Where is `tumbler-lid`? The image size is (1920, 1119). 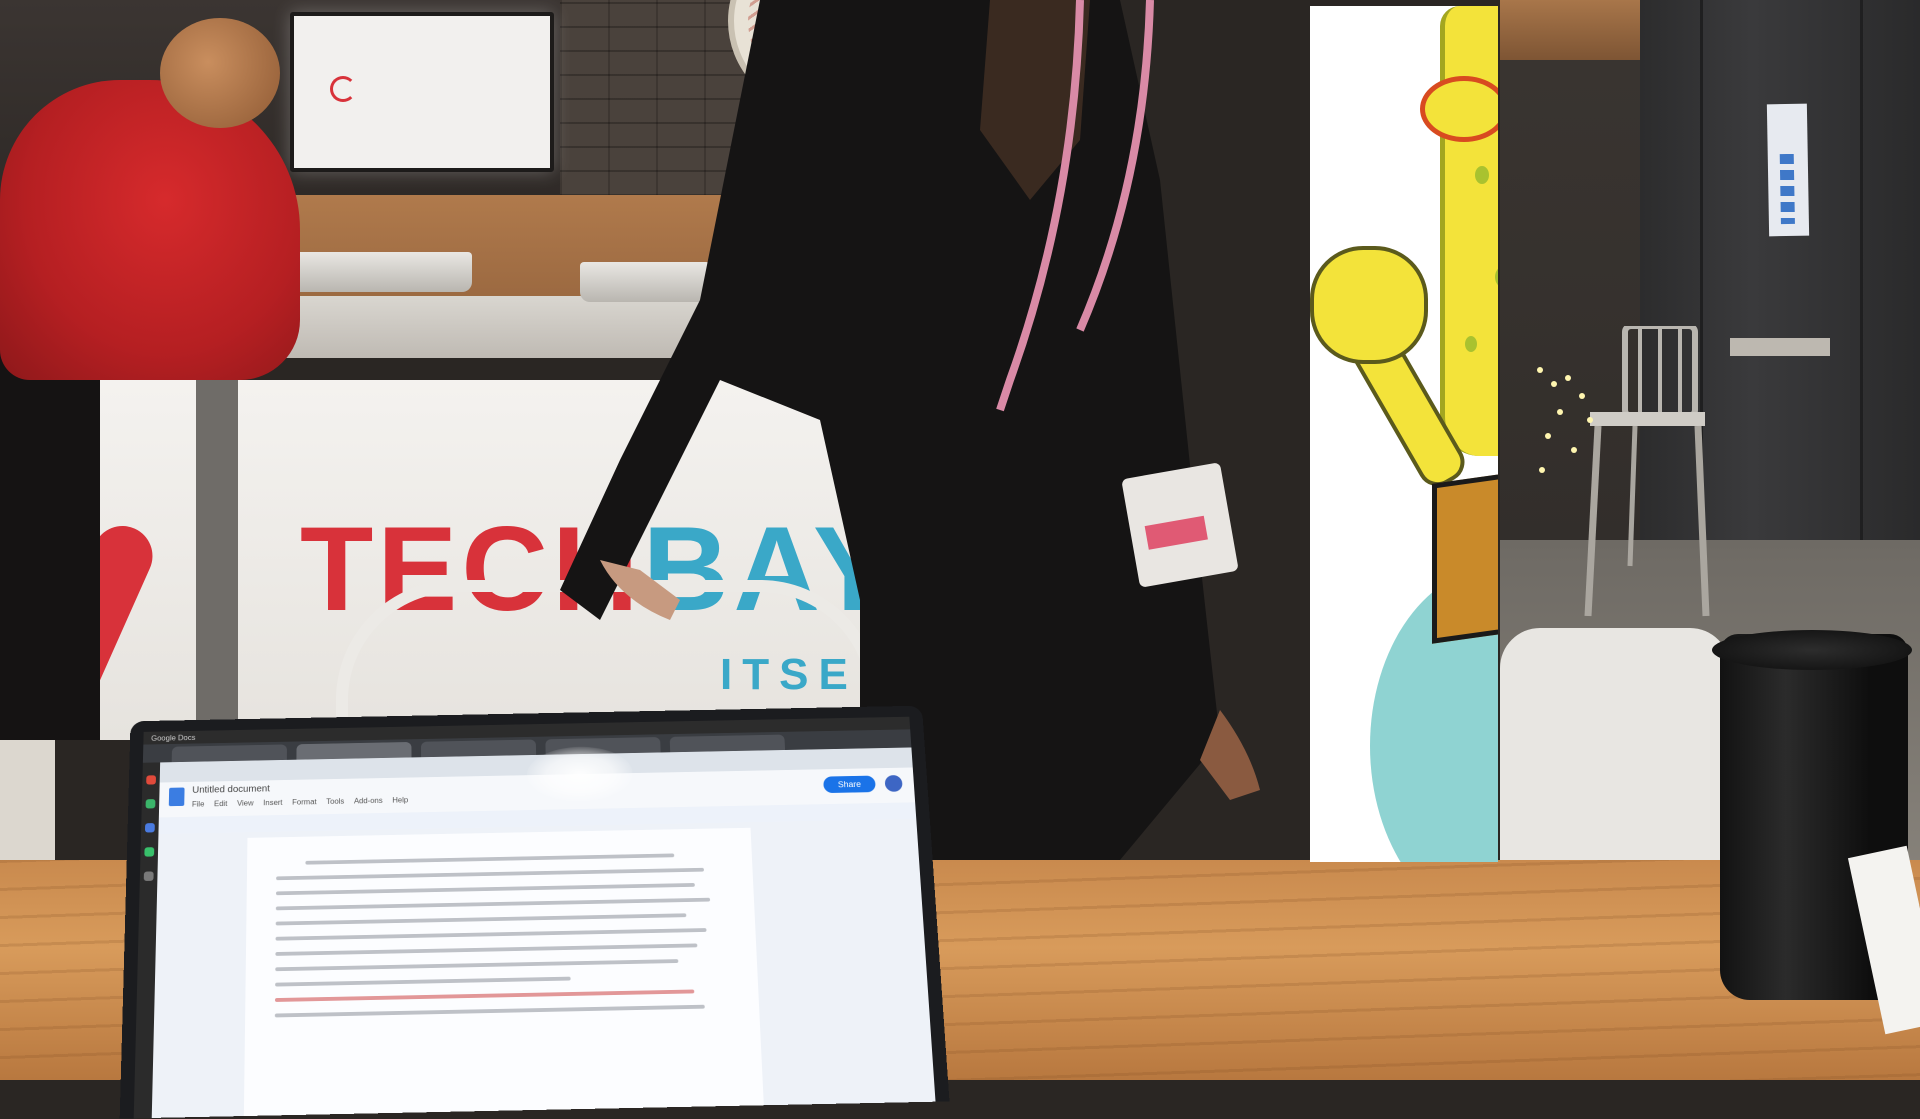
tumbler-lid is located at coordinates (1812, 650).